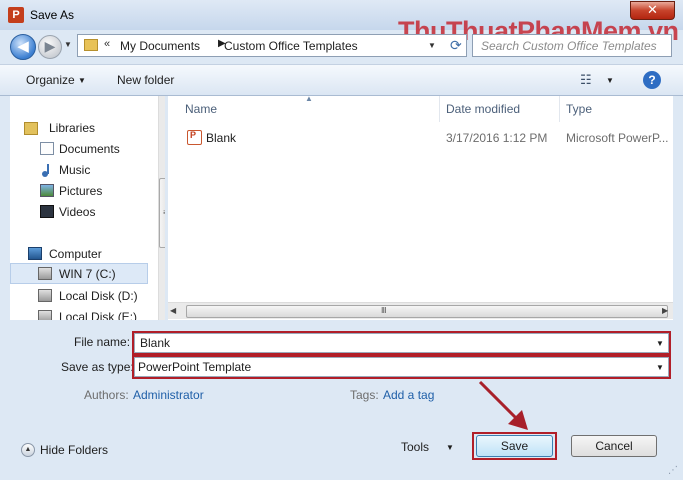 The height and width of the screenshot is (480, 683). I want to click on nav-item-documents: Documents, so click(89, 149).